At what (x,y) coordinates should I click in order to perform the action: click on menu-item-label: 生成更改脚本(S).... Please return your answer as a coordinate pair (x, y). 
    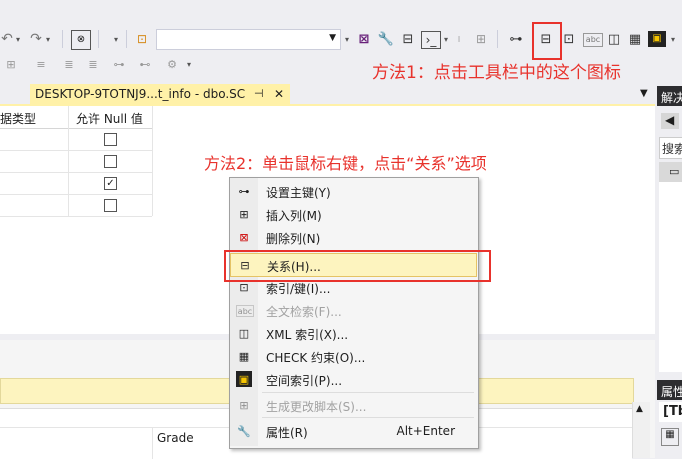
    Looking at the image, I should click on (316, 407).